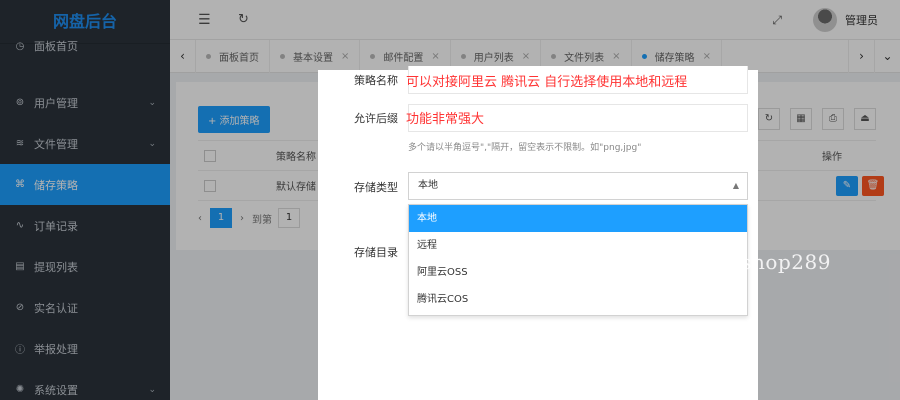  Describe the element at coordinates (428, 185) in the screenshot. I see `select-value: 本地` at that location.